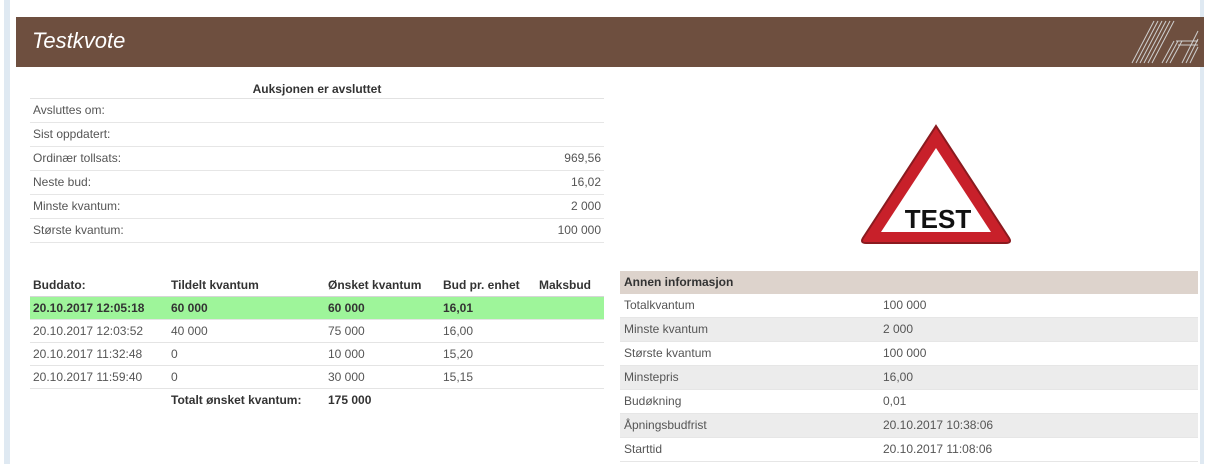 The image size is (1208, 464). Describe the element at coordinates (585, 206) in the screenshot. I see `info-value: 2 000` at that location.